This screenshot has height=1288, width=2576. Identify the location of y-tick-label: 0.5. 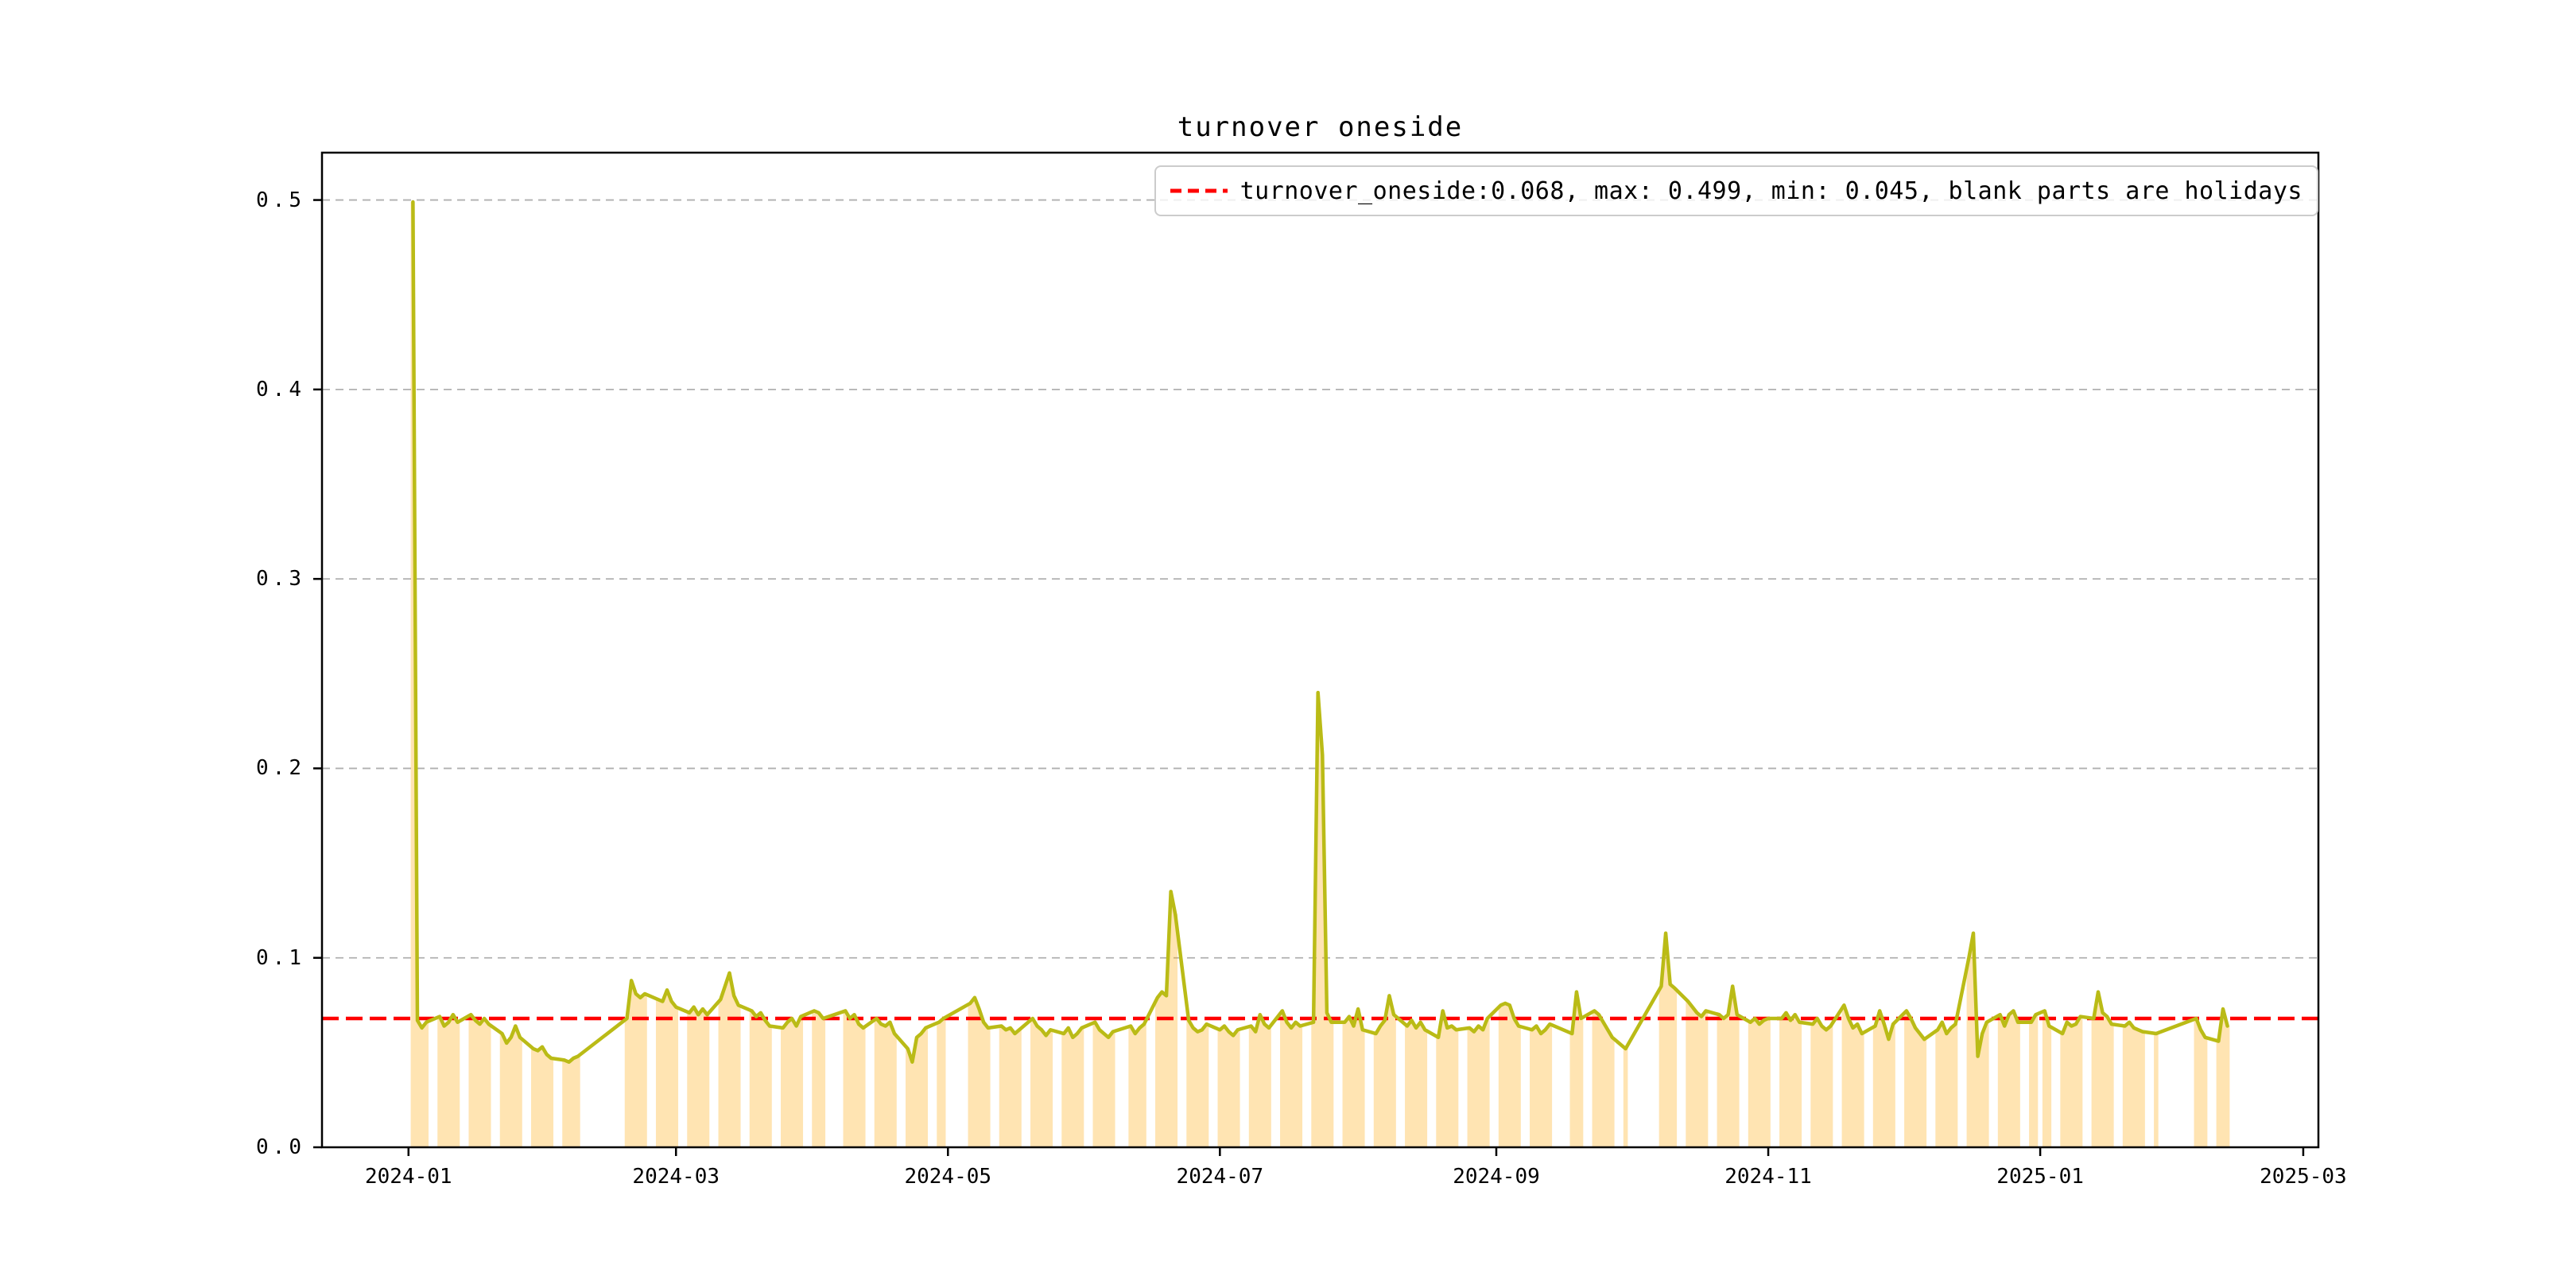
(281, 200).